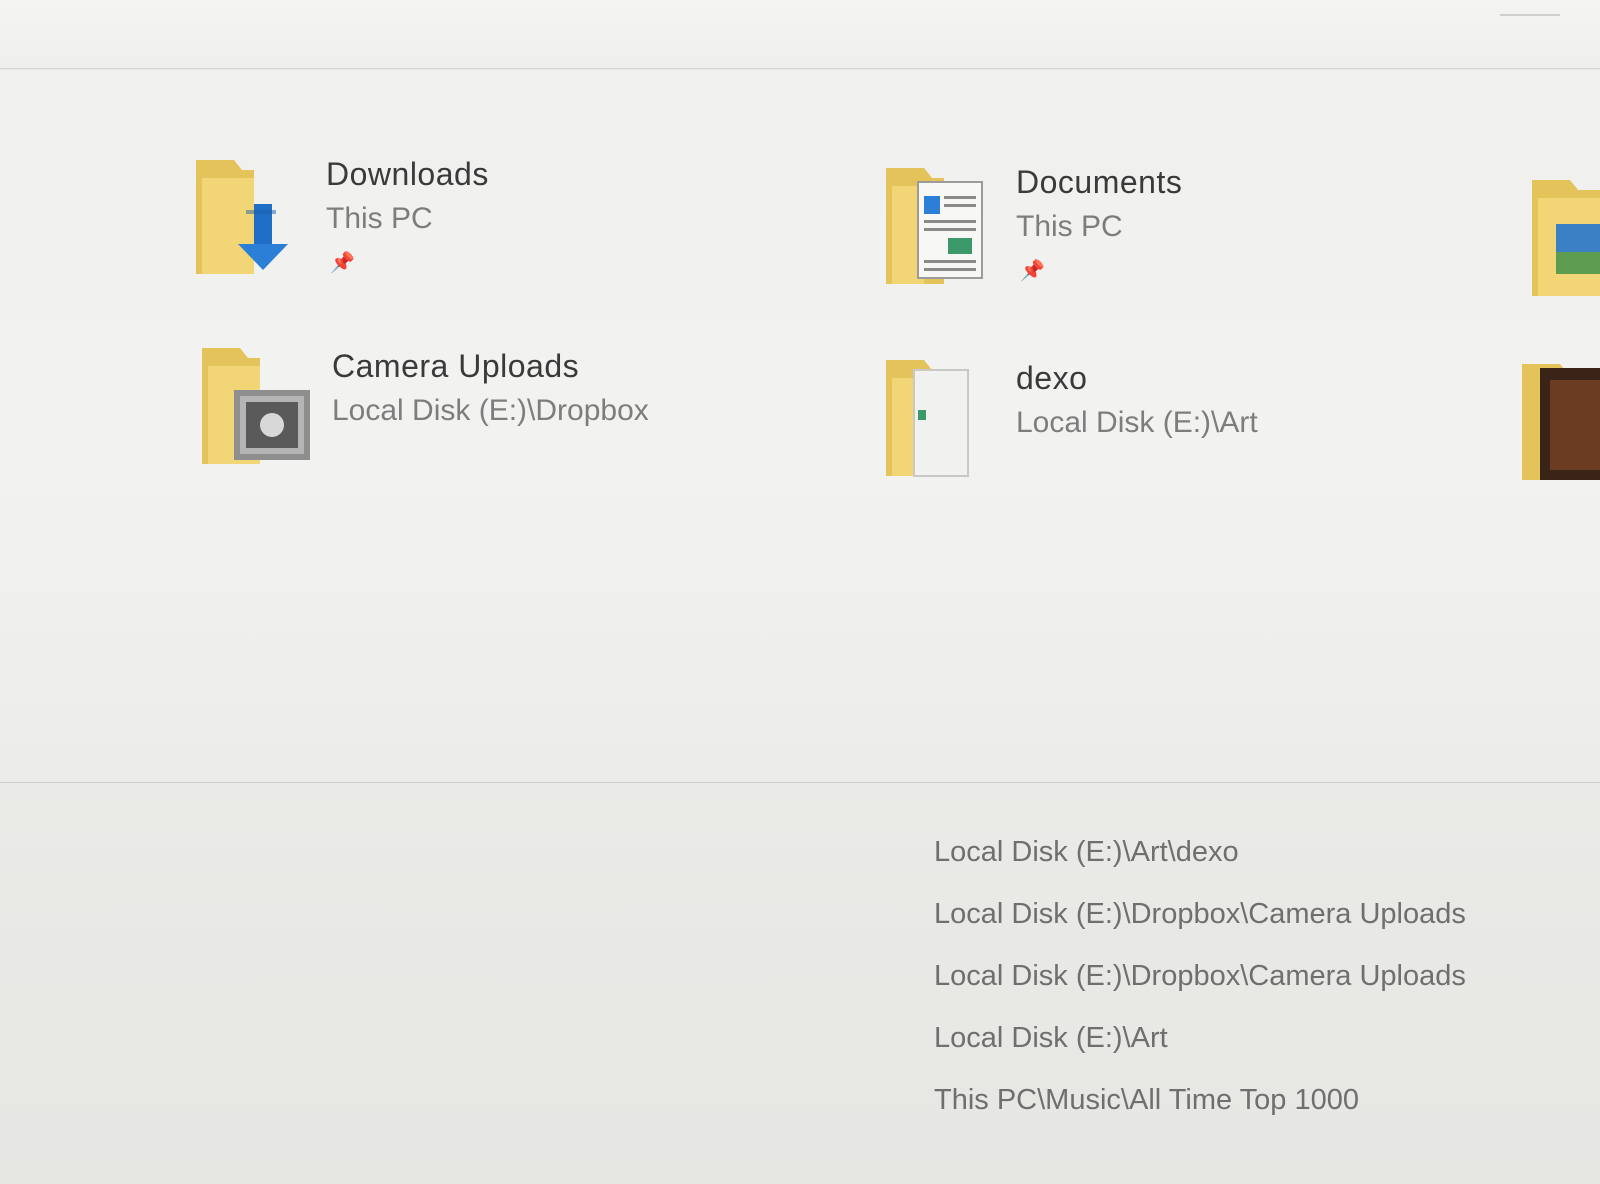  Describe the element at coordinates (456, 366) in the screenshot. I see `quick-access-item-name: Camera Uploads` at that location.